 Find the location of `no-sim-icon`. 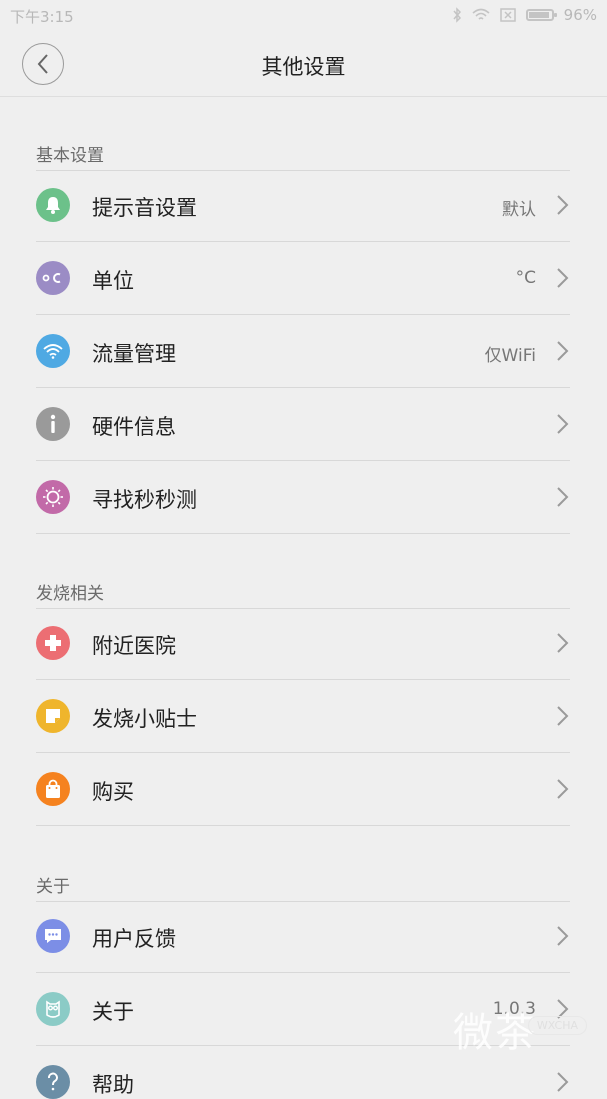

no-sim-icon is located at coordinates (507, 15).